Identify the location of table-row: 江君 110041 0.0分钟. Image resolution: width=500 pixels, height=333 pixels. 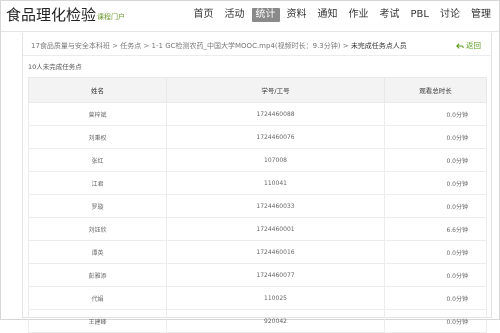
(257, 183).